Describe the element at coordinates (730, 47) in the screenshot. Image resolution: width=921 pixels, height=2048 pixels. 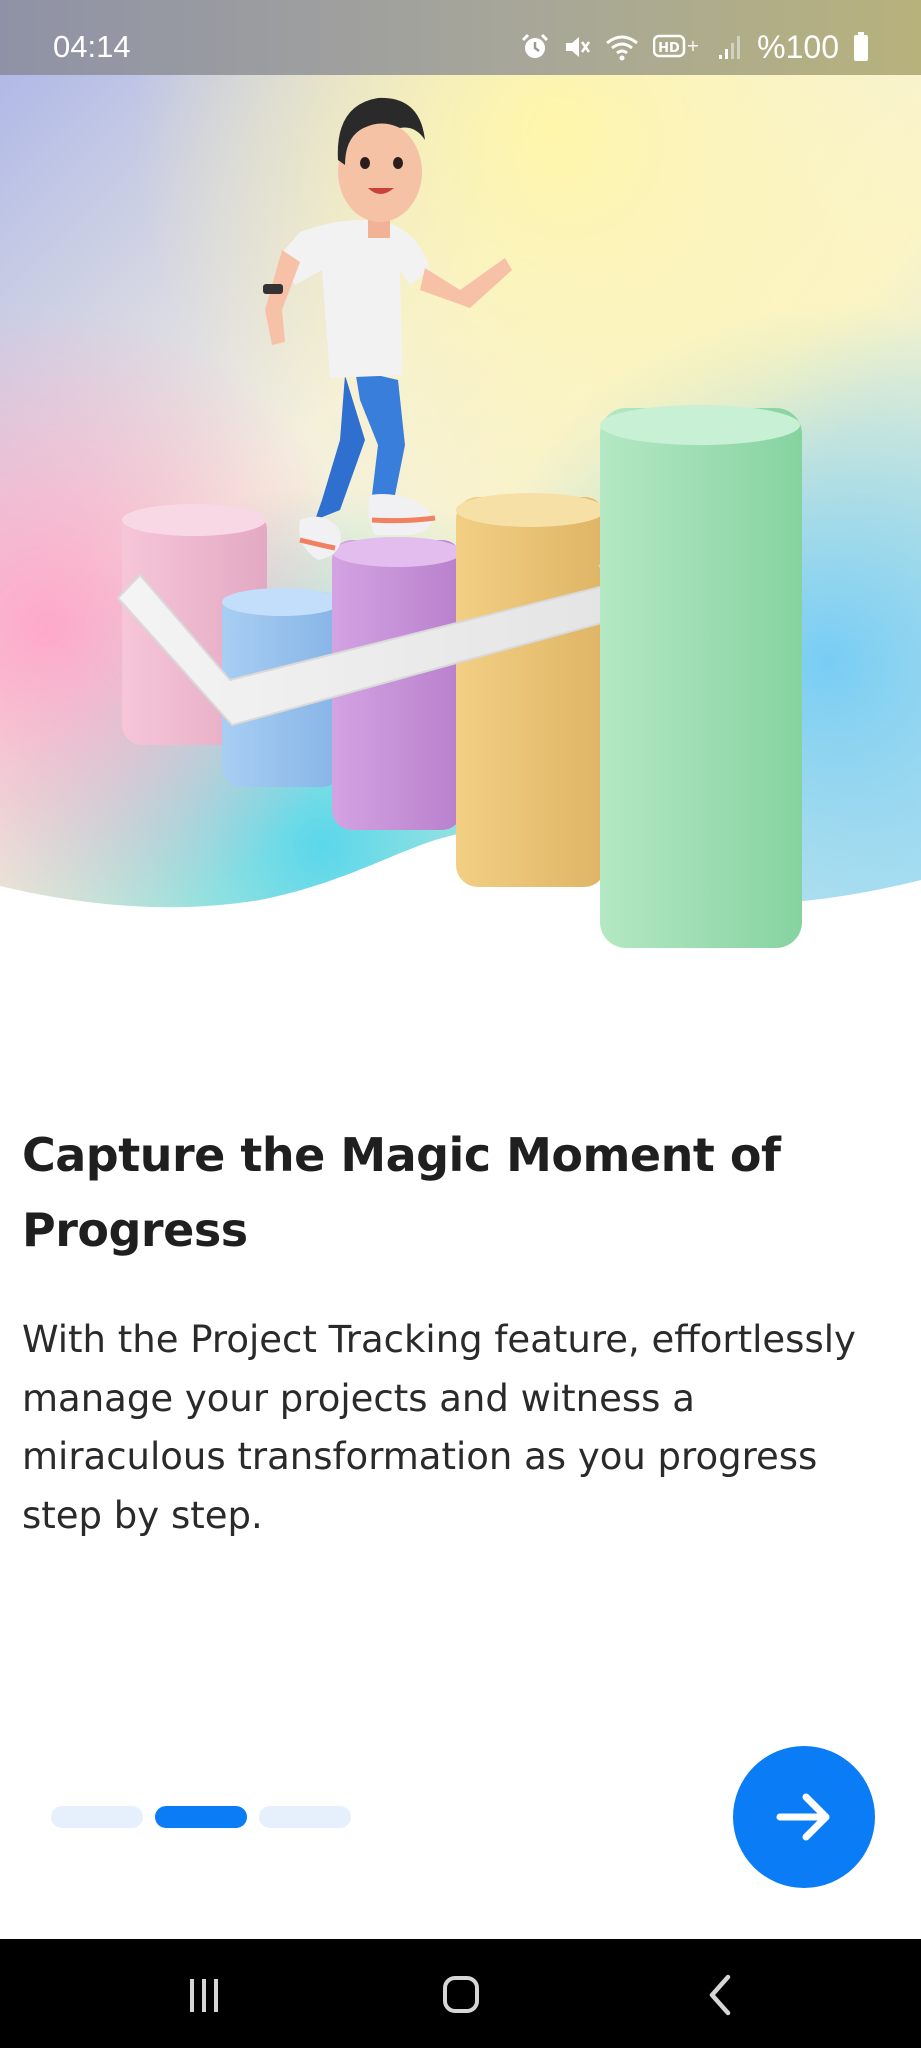
I see `signal-icon` at that location.